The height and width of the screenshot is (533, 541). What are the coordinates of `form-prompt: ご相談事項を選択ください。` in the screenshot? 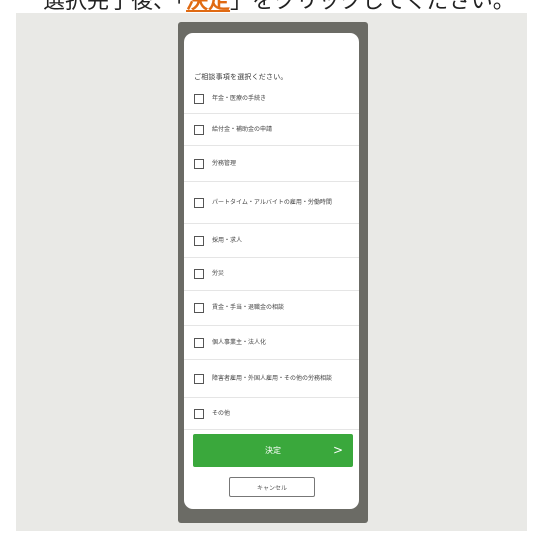 It's located at (241, 77).